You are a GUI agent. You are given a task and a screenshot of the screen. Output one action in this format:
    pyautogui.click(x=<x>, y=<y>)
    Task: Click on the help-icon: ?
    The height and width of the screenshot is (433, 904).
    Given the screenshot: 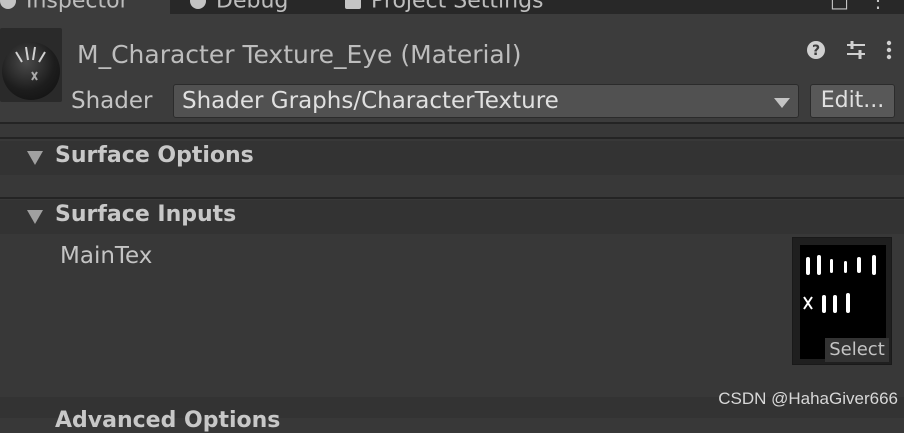 What is the action you would take?
    pyautogui.click(x=816, y=53)
    